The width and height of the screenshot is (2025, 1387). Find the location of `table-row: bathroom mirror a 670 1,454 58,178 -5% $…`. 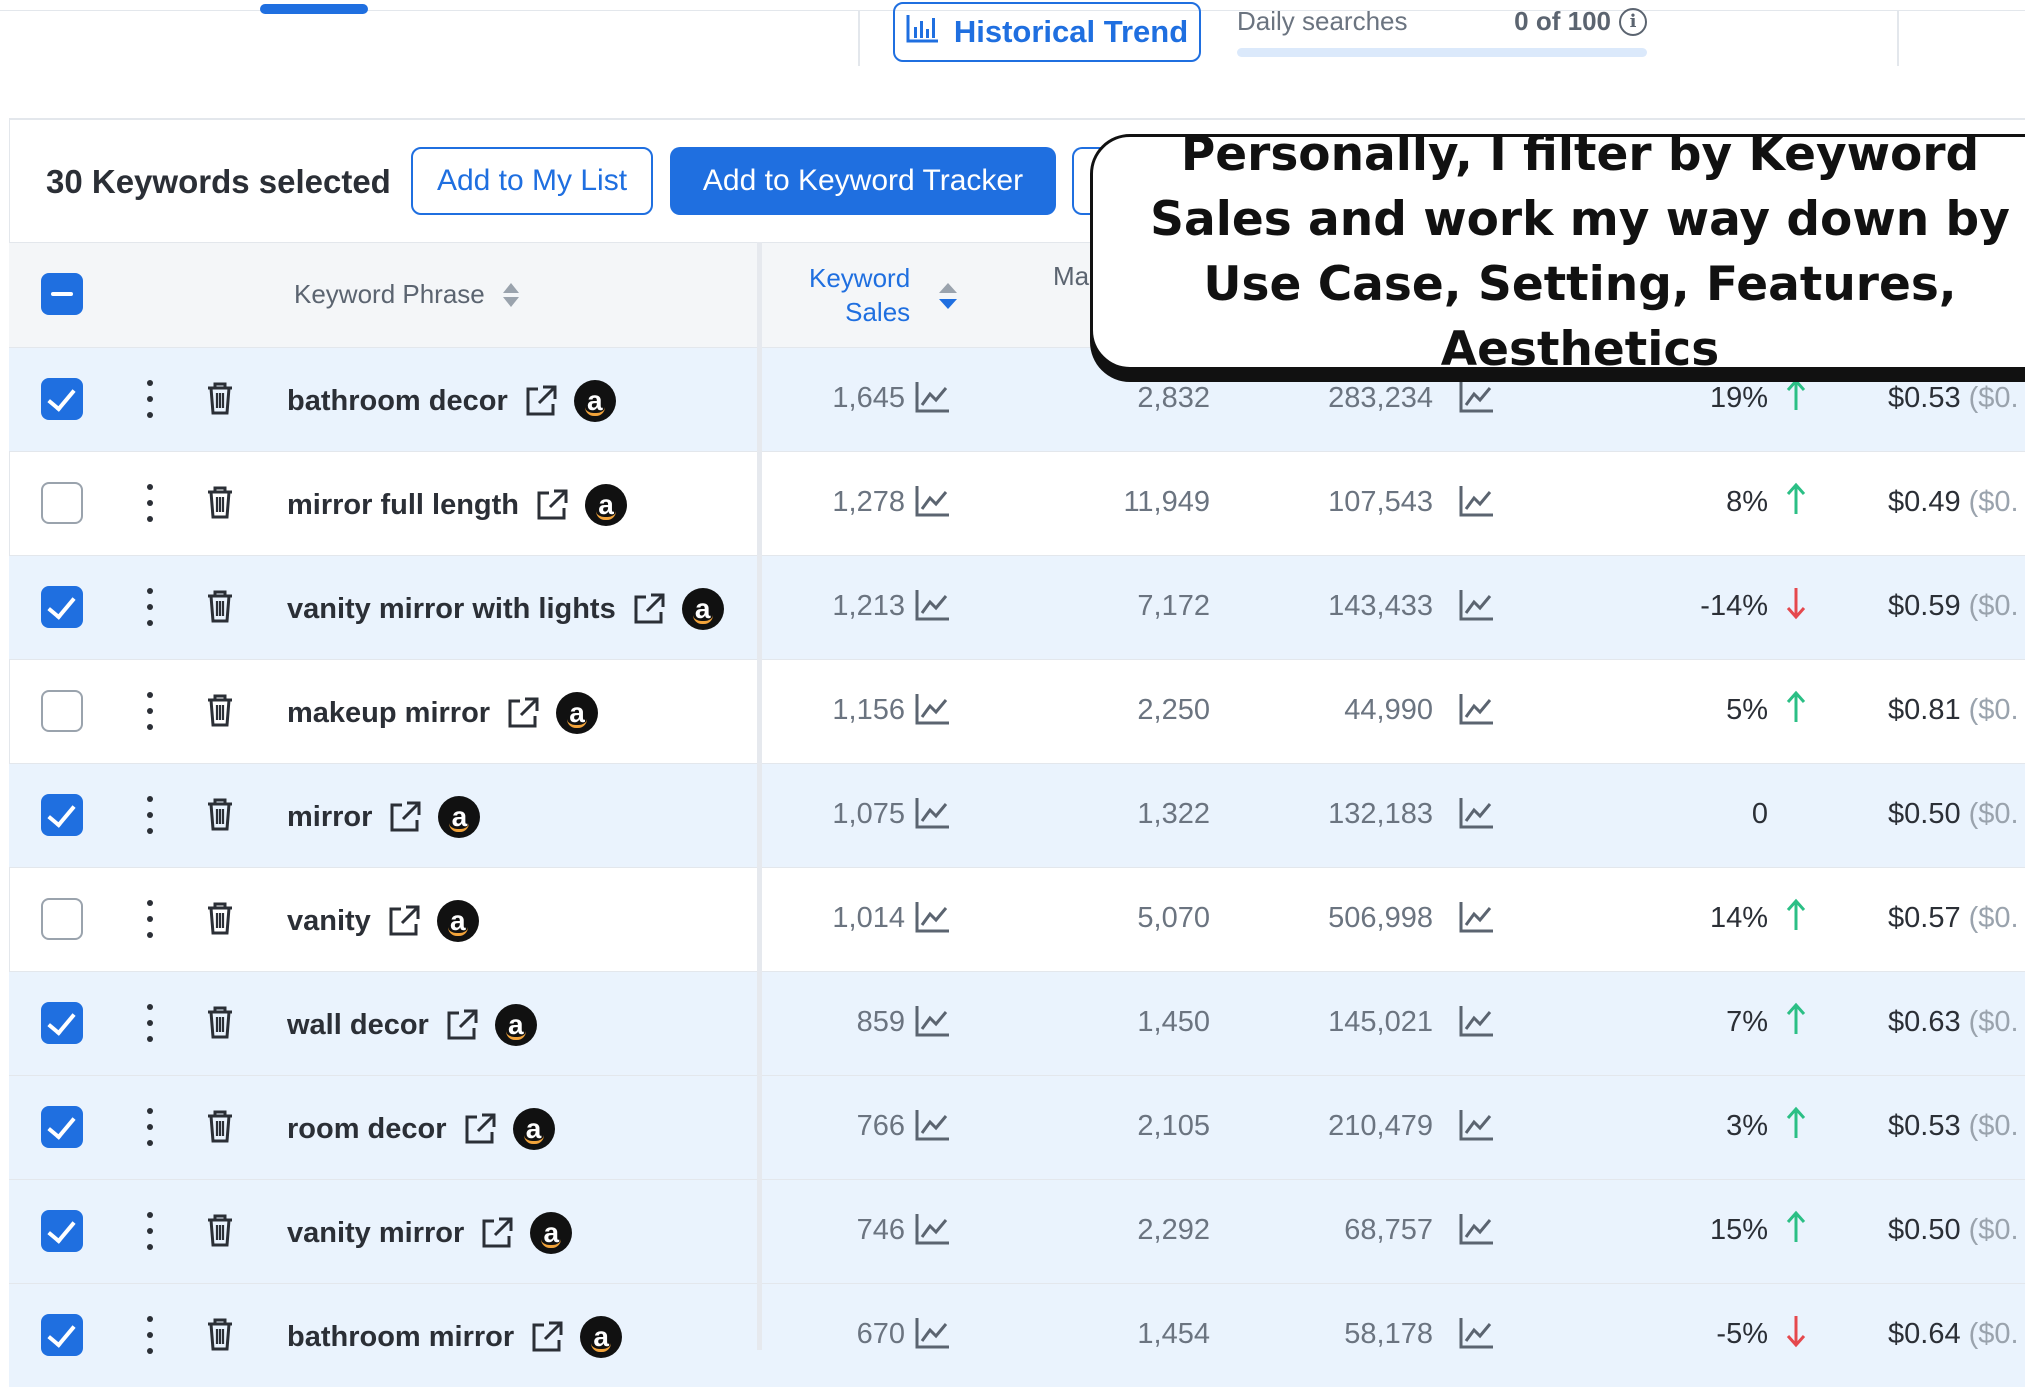

table-row: bathroom mirror a 670 1,454 58,178 -5% $… is located at coordinates (1017, 1335).